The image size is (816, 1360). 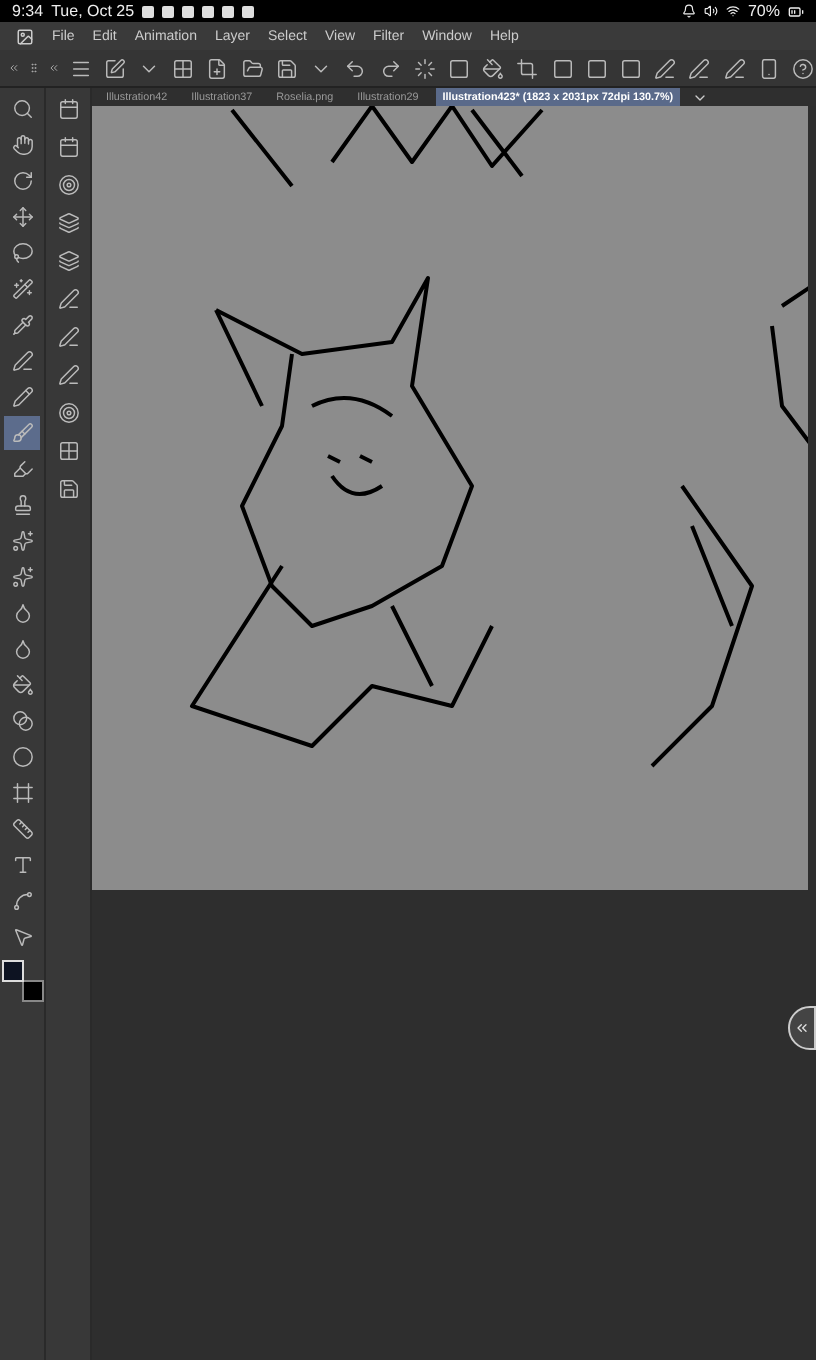 What do you see at coordinates (22, 325) in the screenshot?
I see `eyedropper-icon` at bounding box center [22, 325].